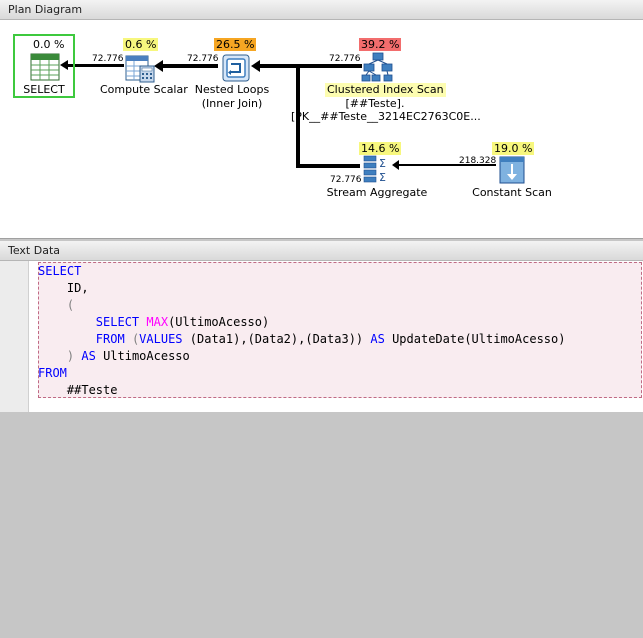  I want to click on clustered-index-scan-table: [##Teste]., so click(375, 103).